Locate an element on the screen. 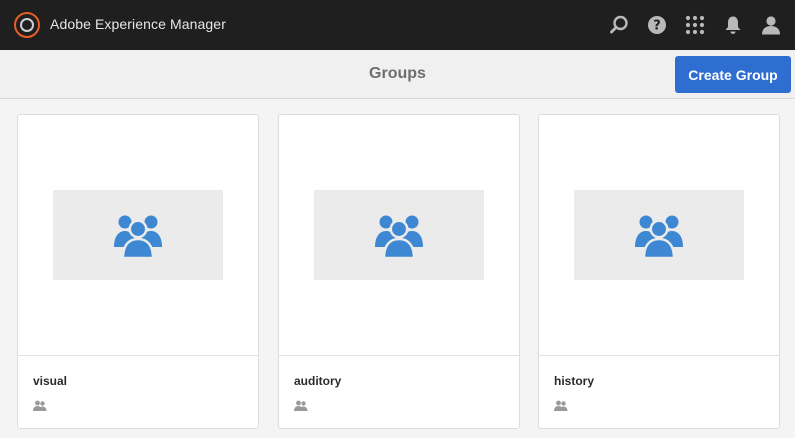  app-title: Adobe Experience Manager is located at coordinates (138, 24).